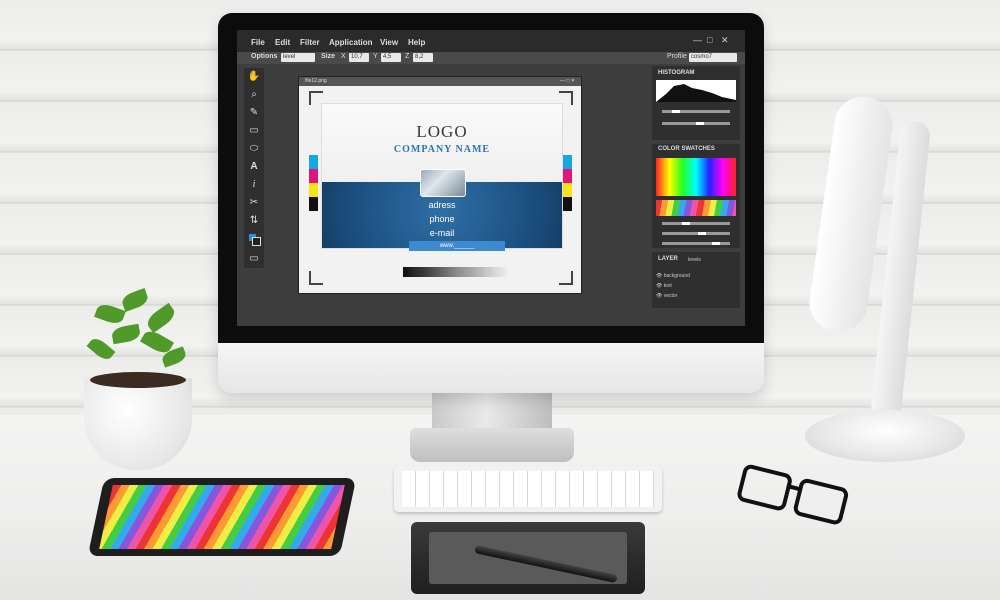  What do you see at coordinates (696, 91) in the screenshot?
I see `histogram-graph` at bounding box center [696, 91].